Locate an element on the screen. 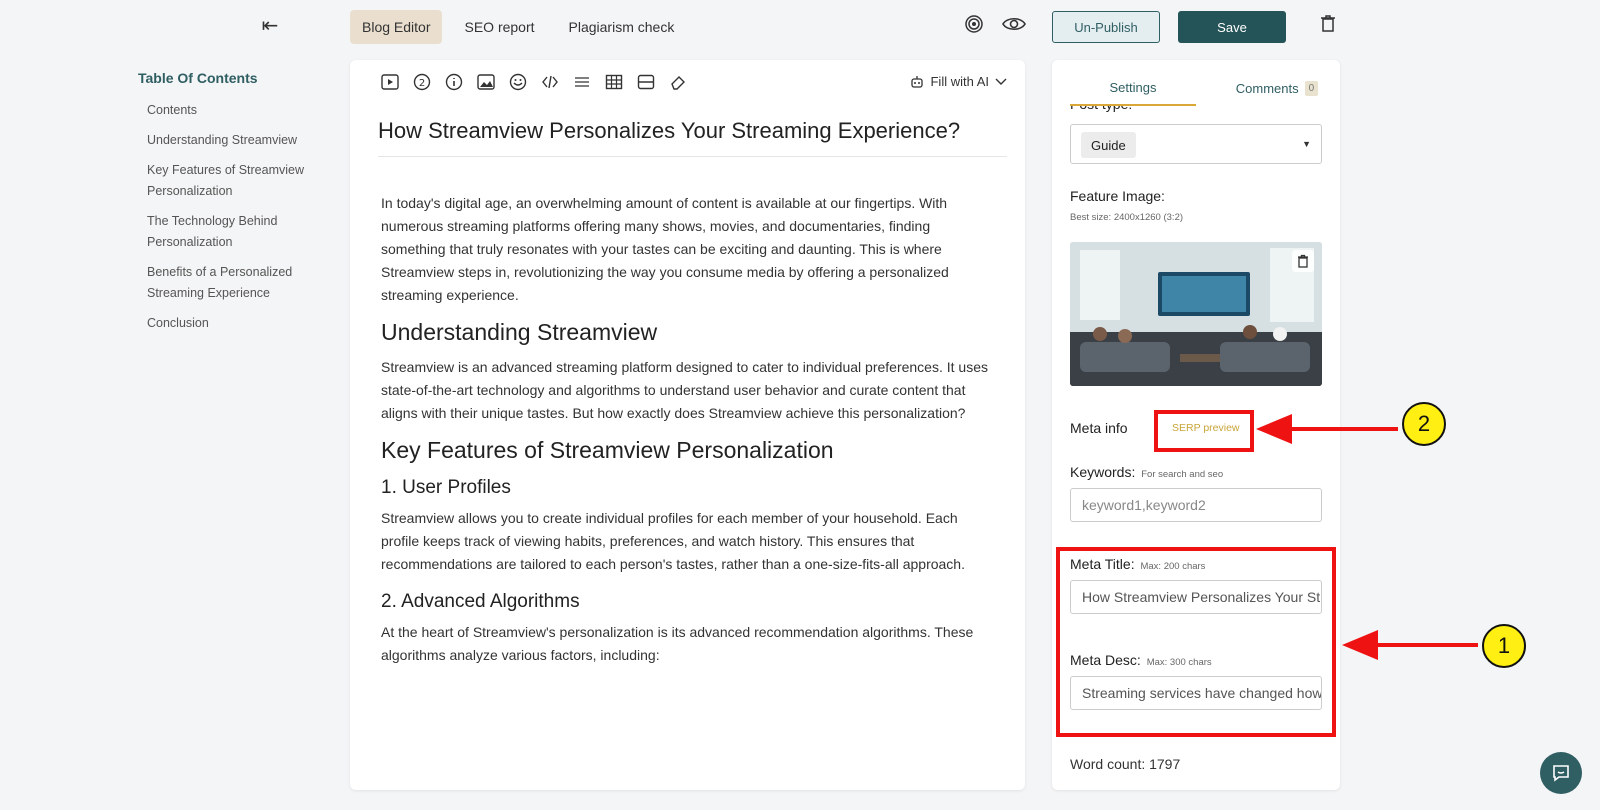  chat-icon is located at coordinates (1561, 773).